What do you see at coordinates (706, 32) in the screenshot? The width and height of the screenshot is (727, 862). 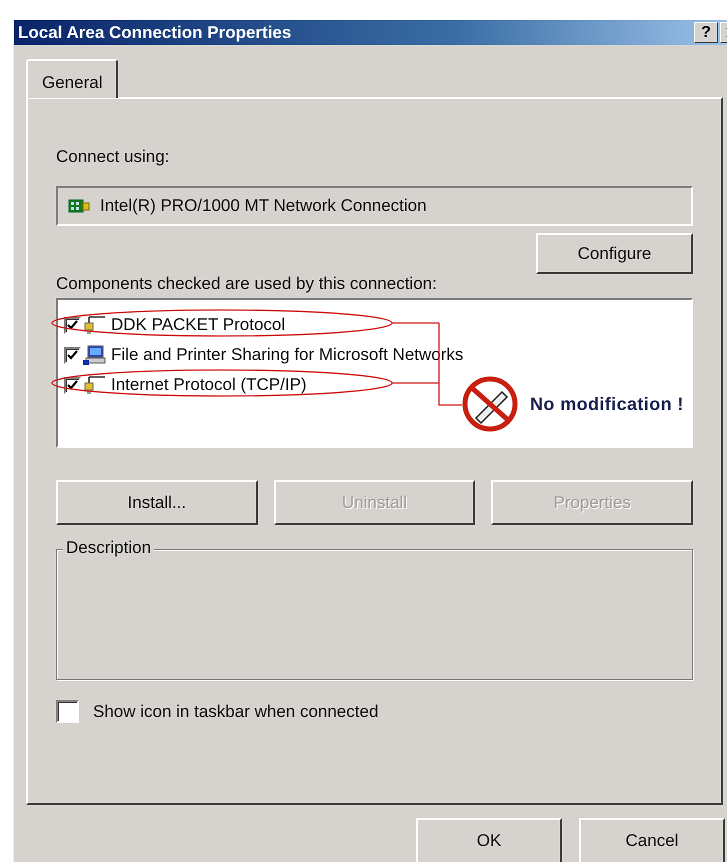 I see `help-button: ?` at bounding box center [706, 32].